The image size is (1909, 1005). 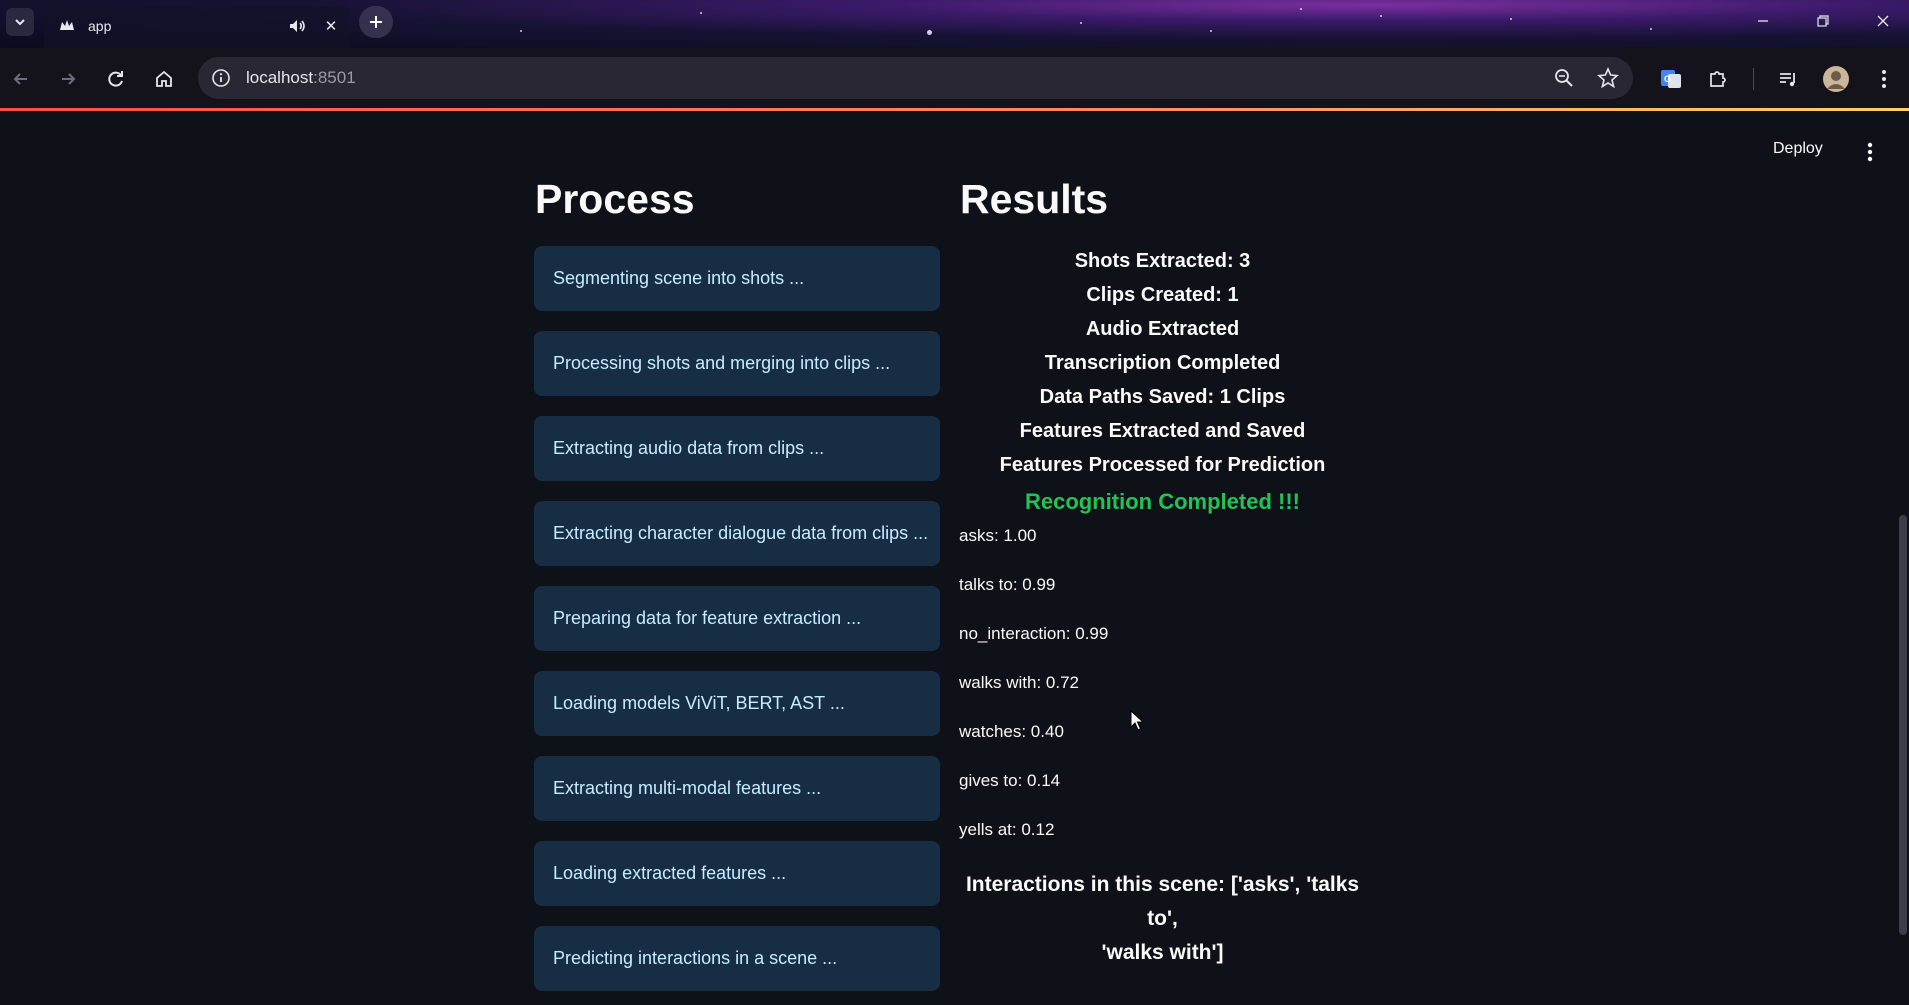 What do you see at coordinates (998, 535) in the screenshot?
I see `score-asks: asks: 1.00` at bounding box center [998, 535].